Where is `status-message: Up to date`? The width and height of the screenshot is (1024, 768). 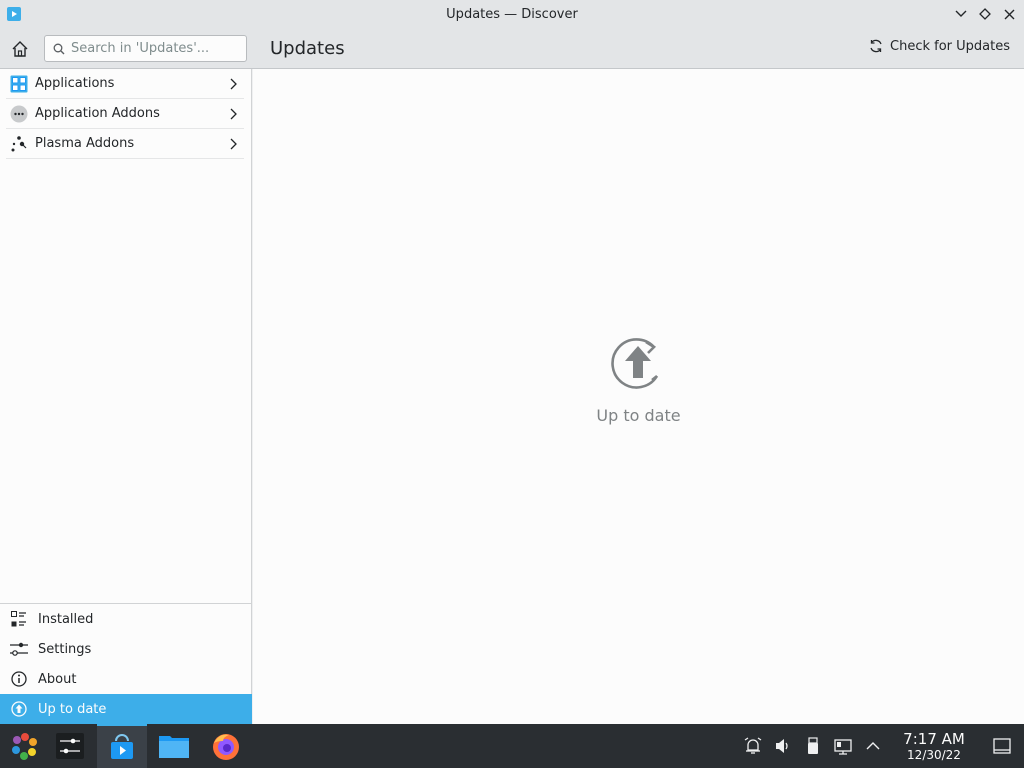 status-message: Up to date is located at coordinates (638, 415).